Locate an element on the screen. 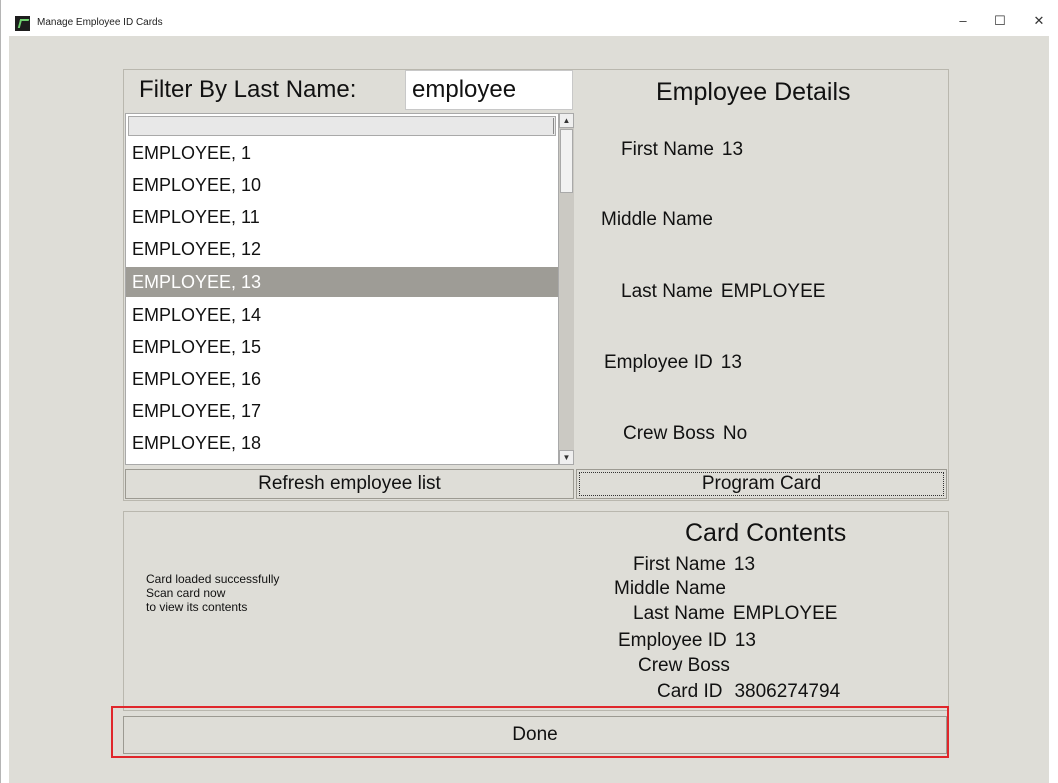  middle-name-label: Middle Name is located at coordinates (657, 219).